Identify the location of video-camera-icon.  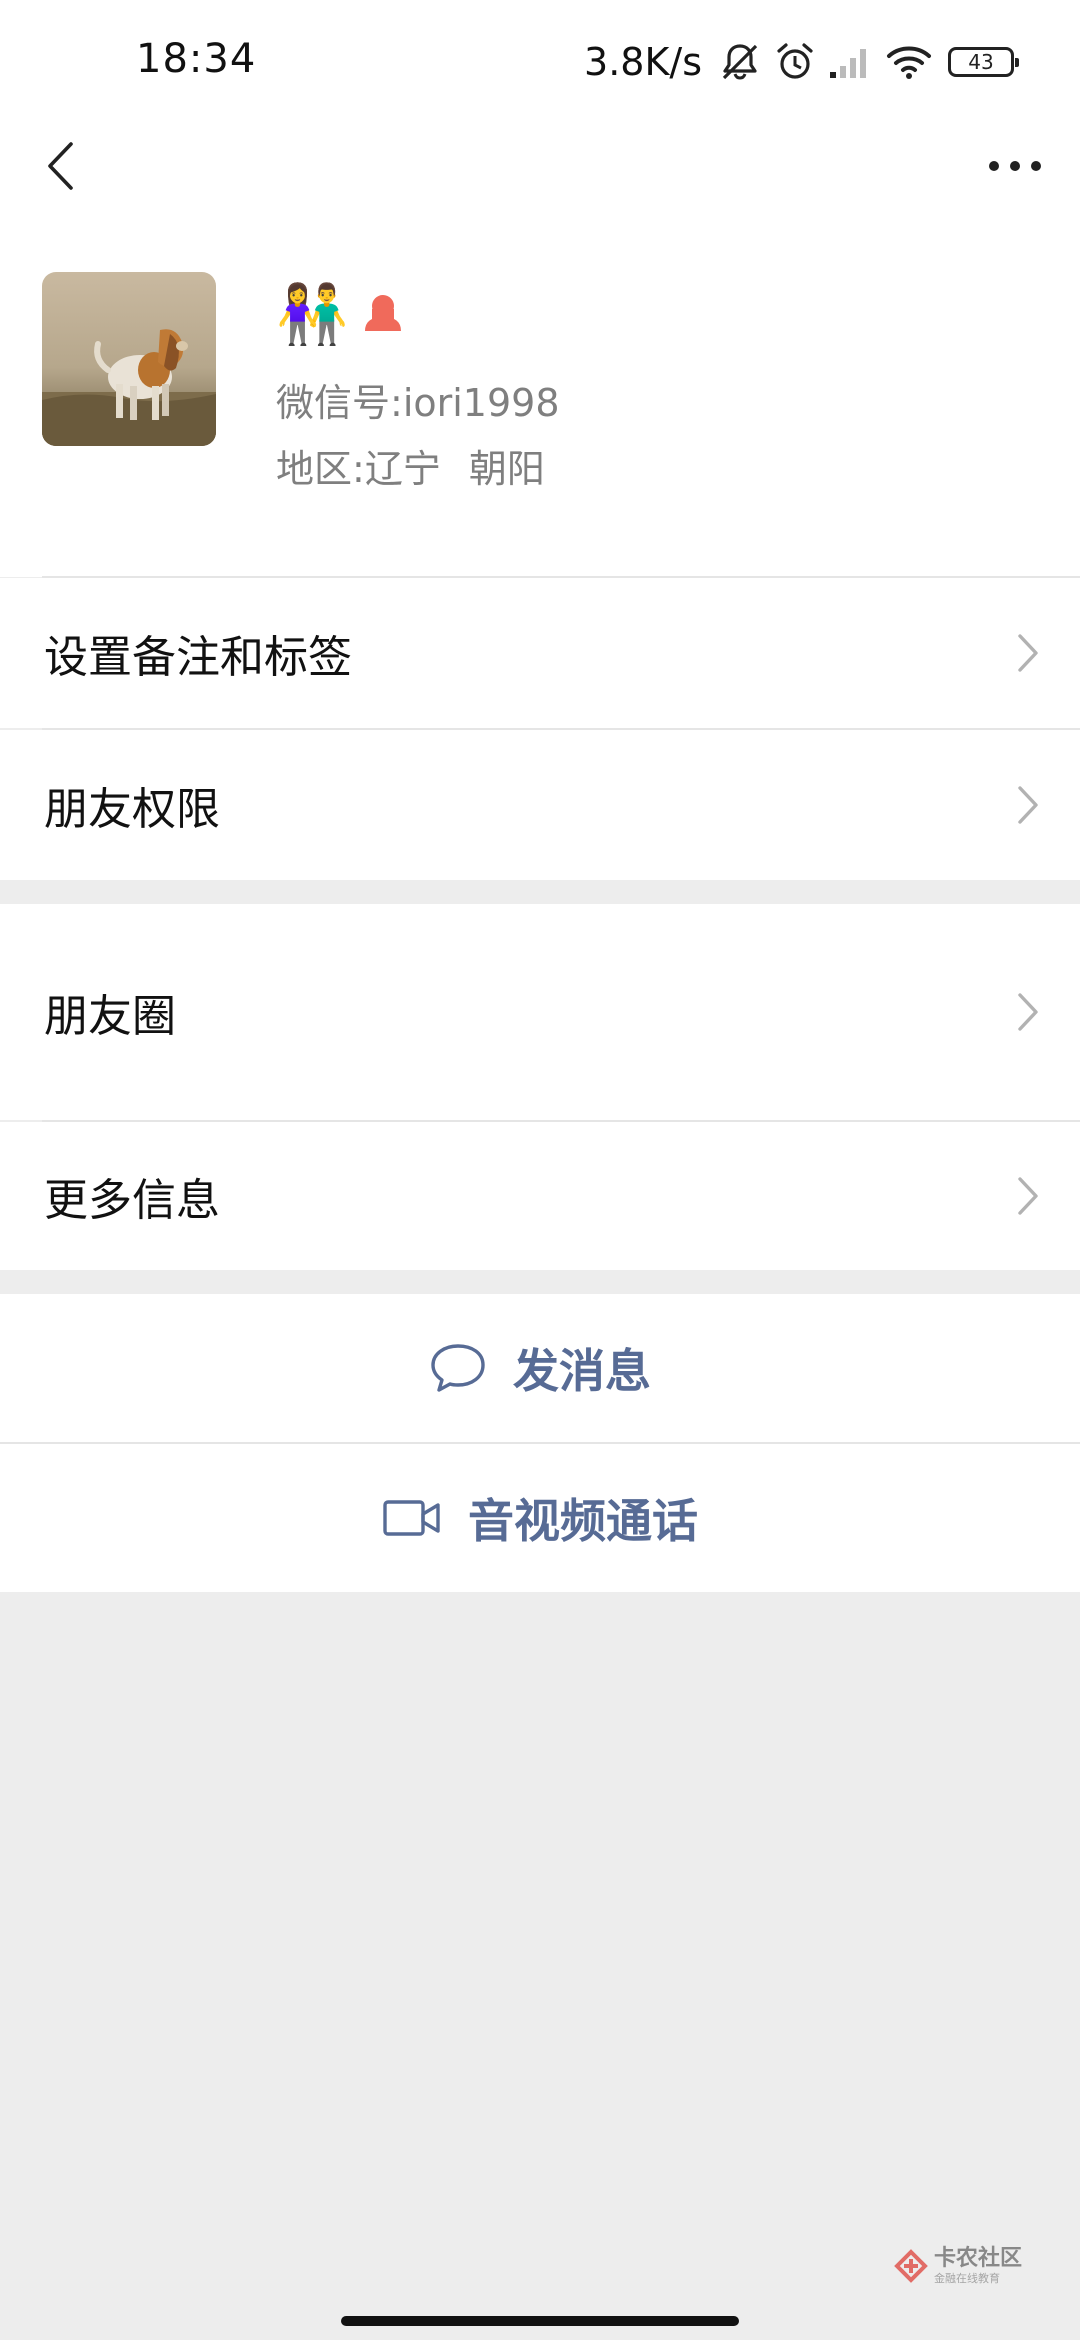
(411, 1518).